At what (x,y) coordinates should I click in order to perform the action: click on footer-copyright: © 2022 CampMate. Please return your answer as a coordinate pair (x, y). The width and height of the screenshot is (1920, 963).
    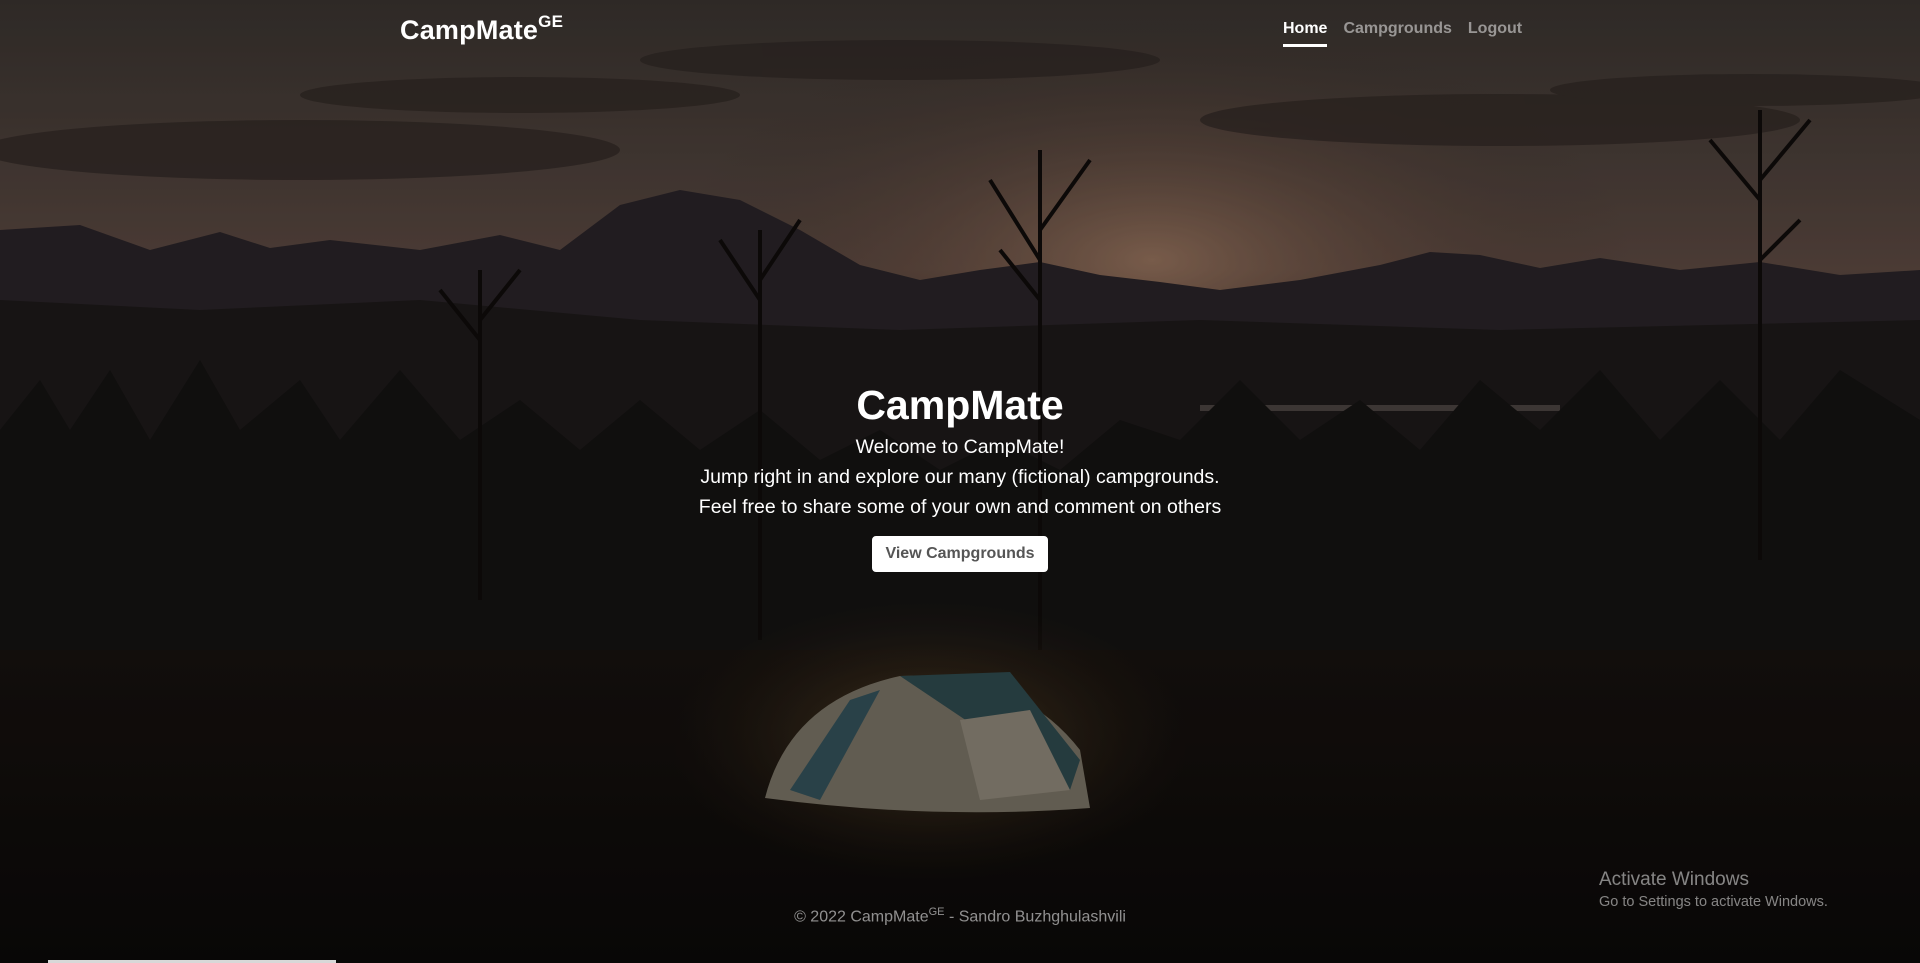
    Looking at the image, I should click on (861, 917).